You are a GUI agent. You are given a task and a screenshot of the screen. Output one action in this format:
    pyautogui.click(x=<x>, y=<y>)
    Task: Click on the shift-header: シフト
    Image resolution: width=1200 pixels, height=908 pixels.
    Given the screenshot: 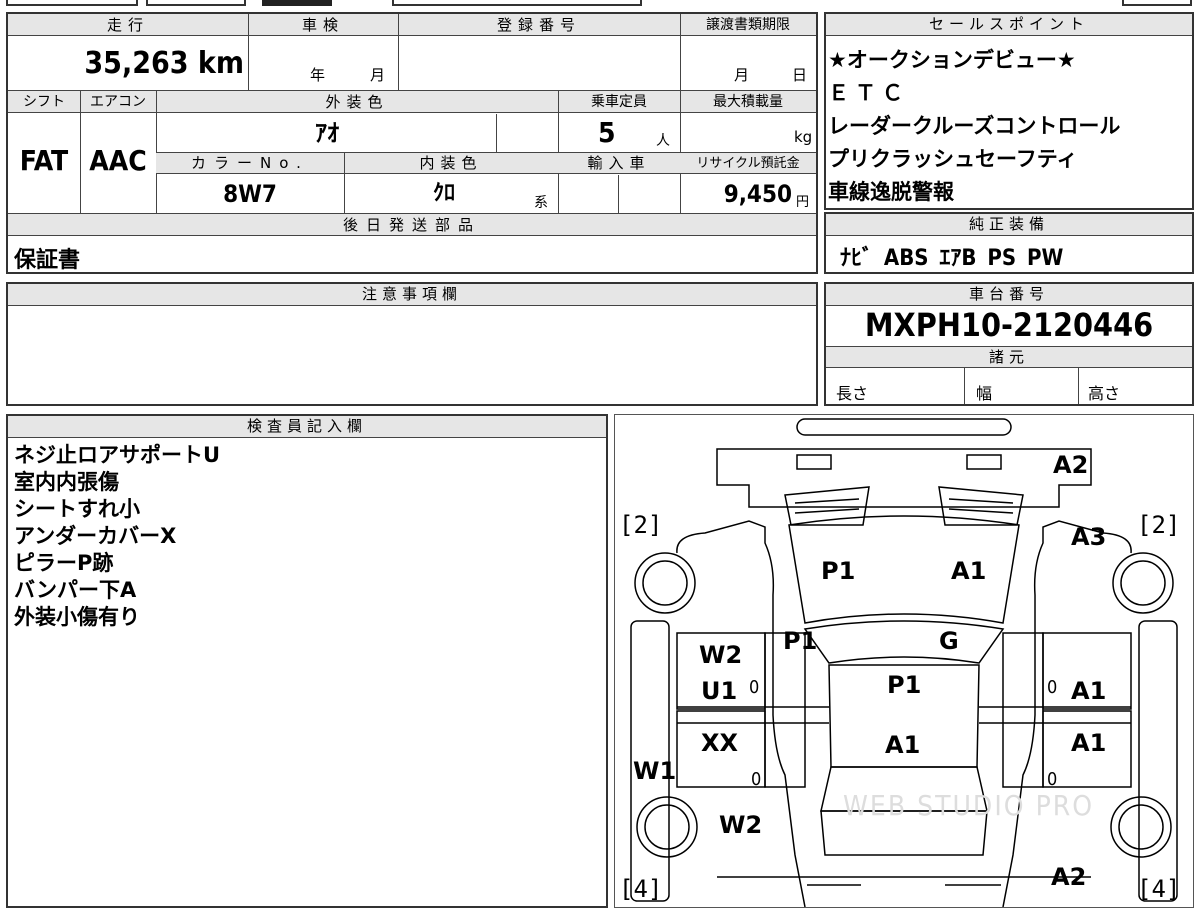 What is the action you would take?
    pyautogui.click(x=44, y=102)
    